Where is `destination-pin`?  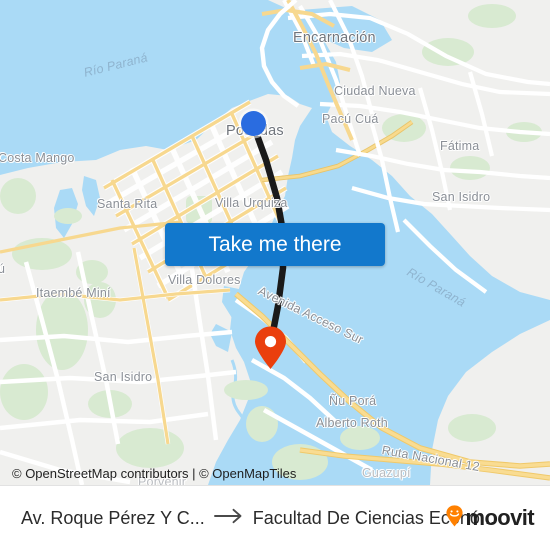 destination-pin is located at coordinates (270, 348).